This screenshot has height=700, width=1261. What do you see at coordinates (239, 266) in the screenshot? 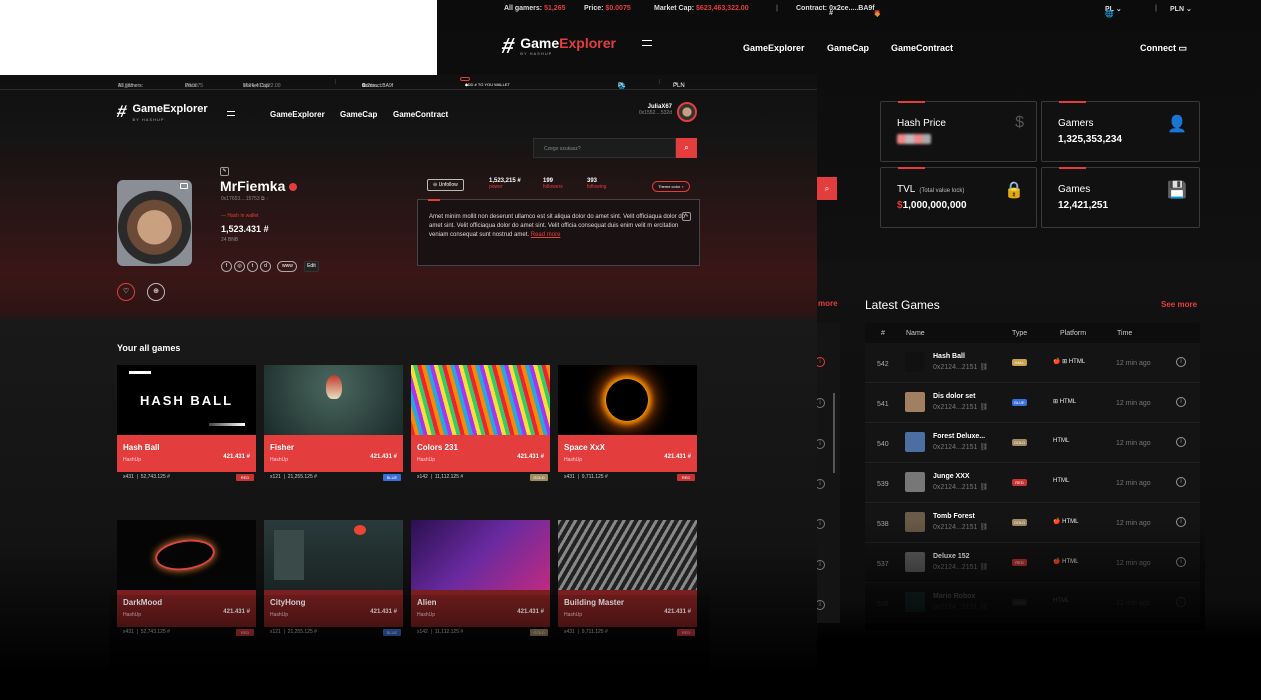
I see `instagram-icon: ◎` at bounding box center [239, 266].